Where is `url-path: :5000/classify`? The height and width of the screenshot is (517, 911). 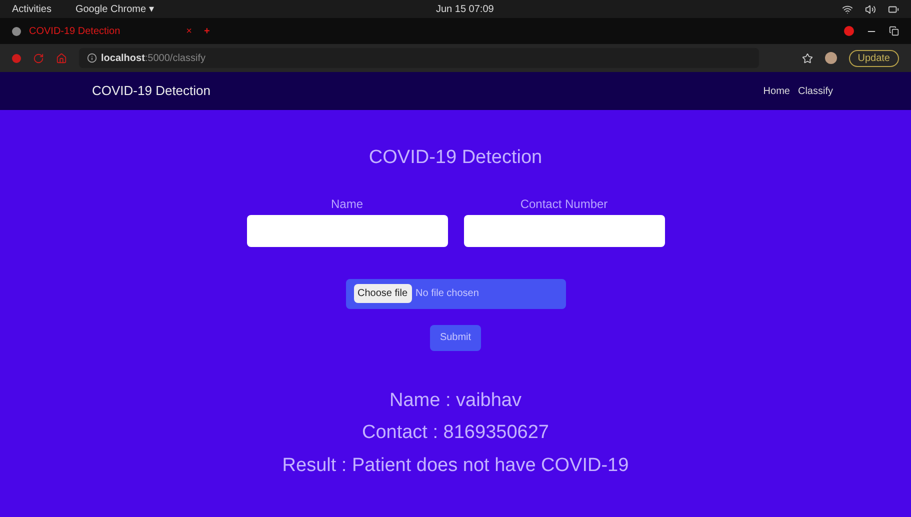 url-path: :5000/classify is located at coordinates (175, 59).